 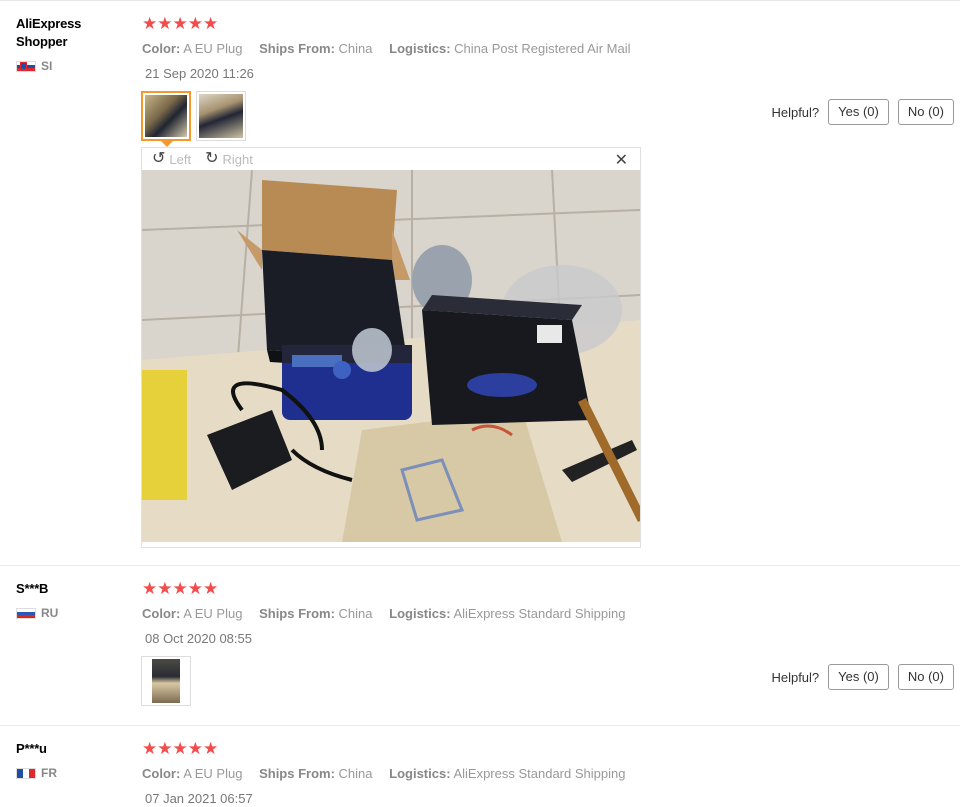 I want to click on review-date: 21 Sep 2020 11:26, so click(x=199, y=73).